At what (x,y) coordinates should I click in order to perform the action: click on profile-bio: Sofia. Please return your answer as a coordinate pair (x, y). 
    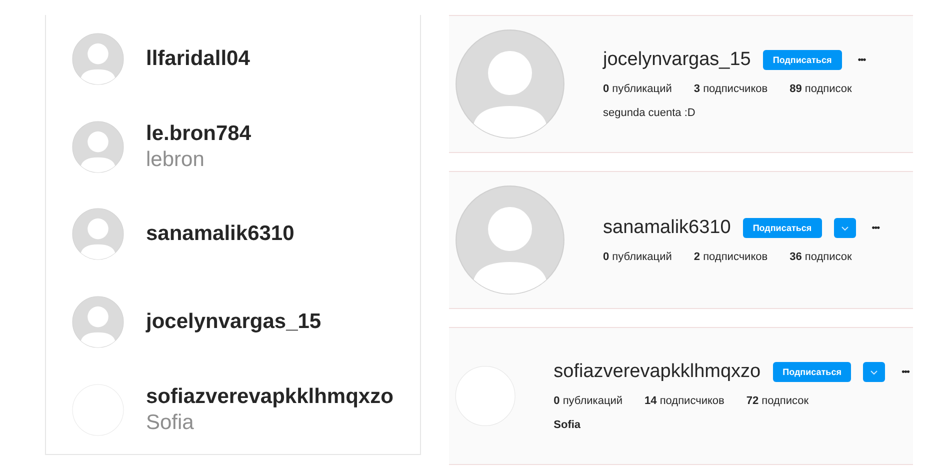
    Looking at the image, I should click on (568, 425).